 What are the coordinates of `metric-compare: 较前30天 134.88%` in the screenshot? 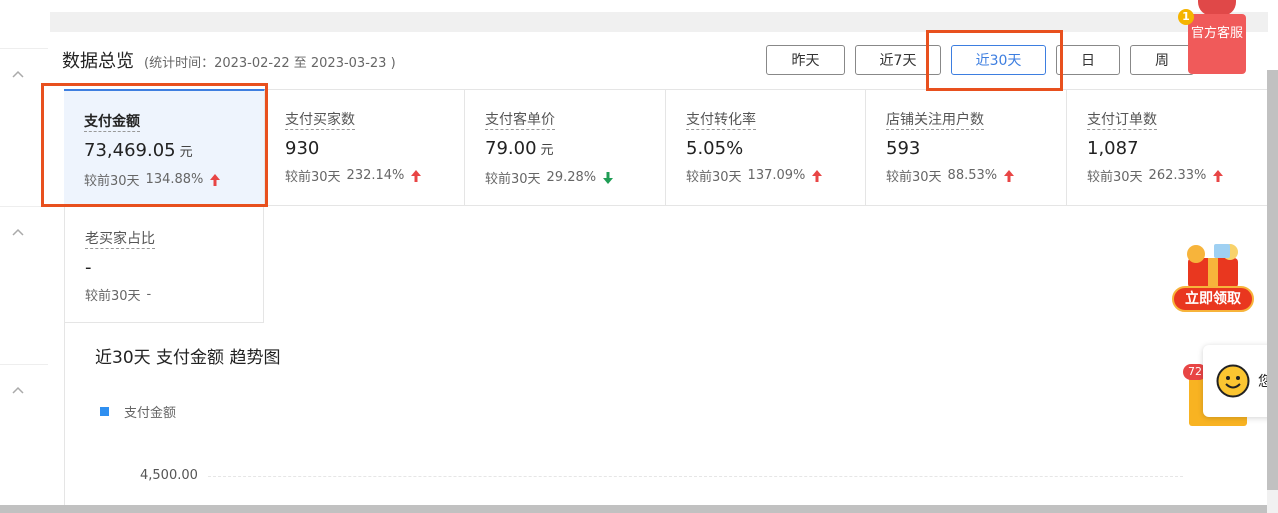 It's located at (174, 179).